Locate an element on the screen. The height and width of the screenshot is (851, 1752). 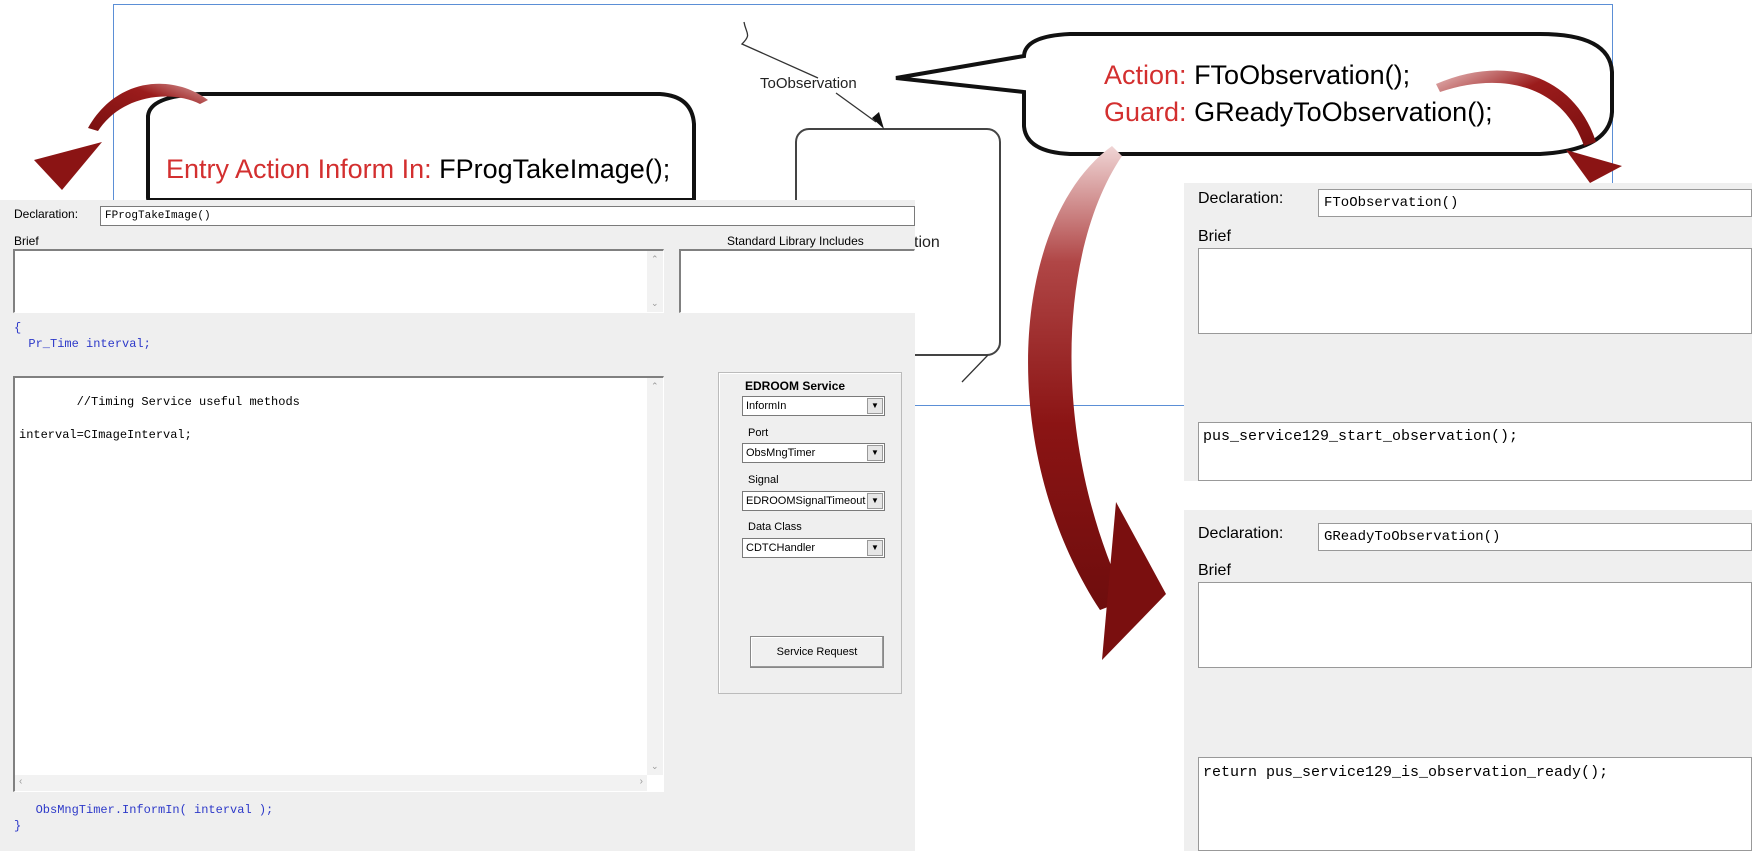
arrow-to-action-dialog is located at coordinates (1529, 126).